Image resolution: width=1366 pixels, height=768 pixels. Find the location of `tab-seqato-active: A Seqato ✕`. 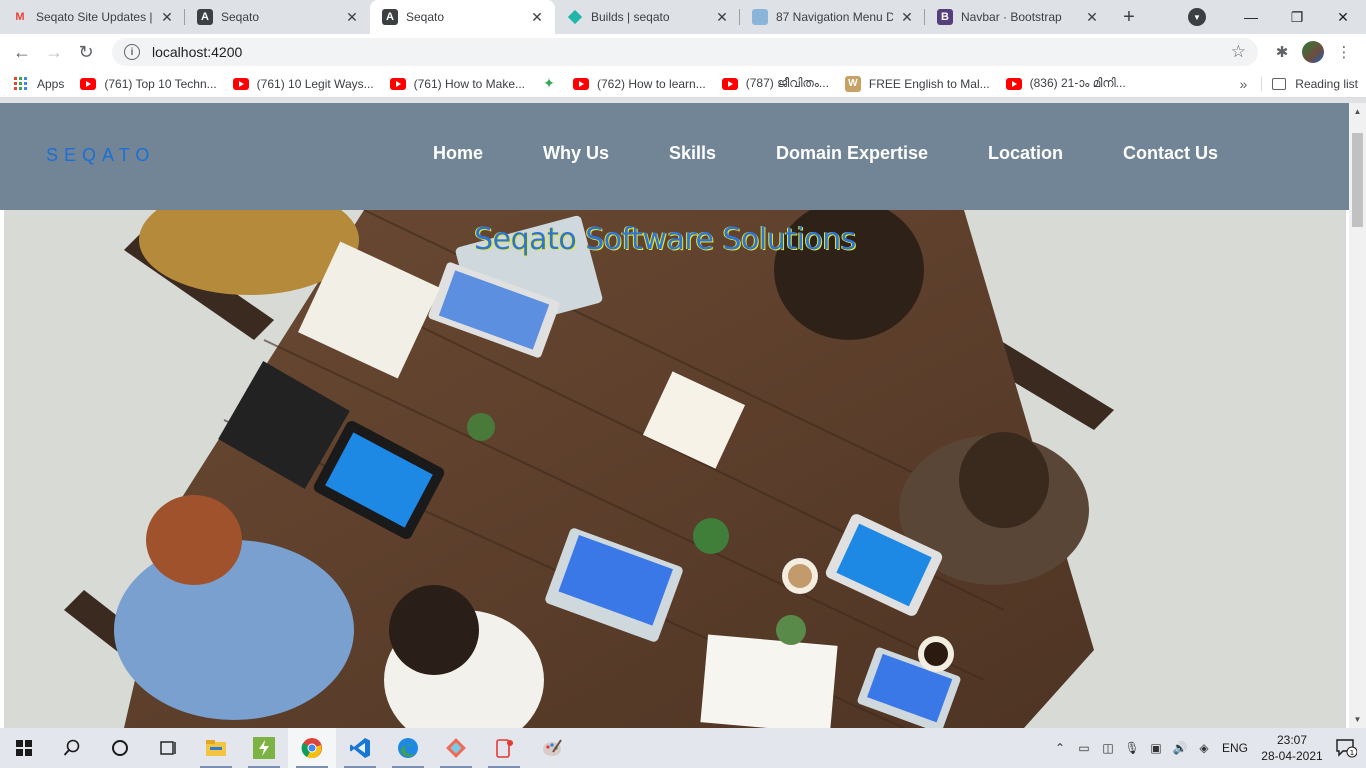

tab-seqato-active: A Seqato ✕ is located at coordinates (462, 17).